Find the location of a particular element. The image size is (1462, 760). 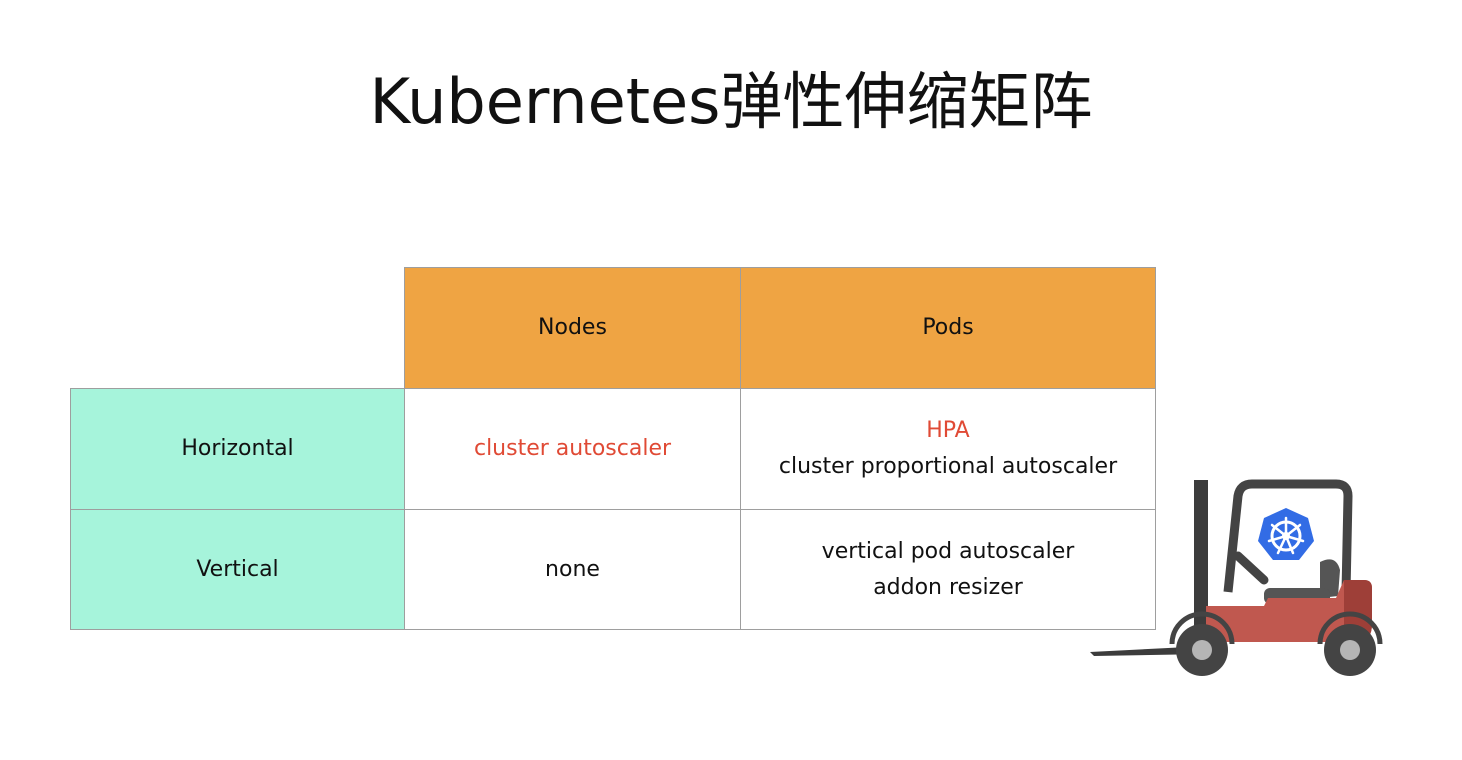

row-header-label: Horizontal is located at coordinates (237, 448).